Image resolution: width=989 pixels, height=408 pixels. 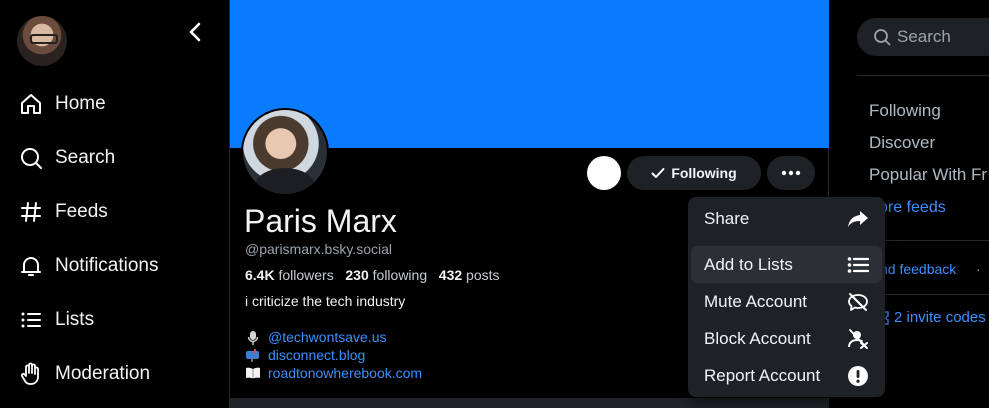 What do you see at coordinates (748, 264) in the screenshot?
I see `menu-item-label: Add to Lists` at bounding box center [748, 264].